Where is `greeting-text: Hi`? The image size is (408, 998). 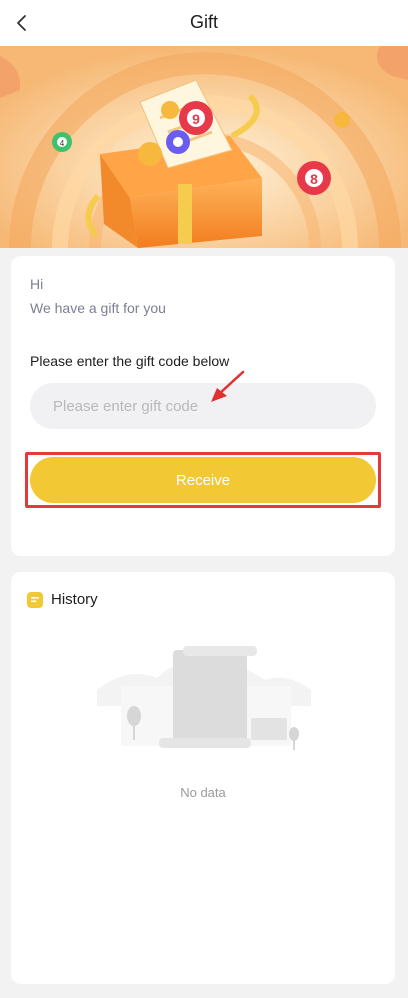 greeting-text: Hi is located at coordinates (37, 284).